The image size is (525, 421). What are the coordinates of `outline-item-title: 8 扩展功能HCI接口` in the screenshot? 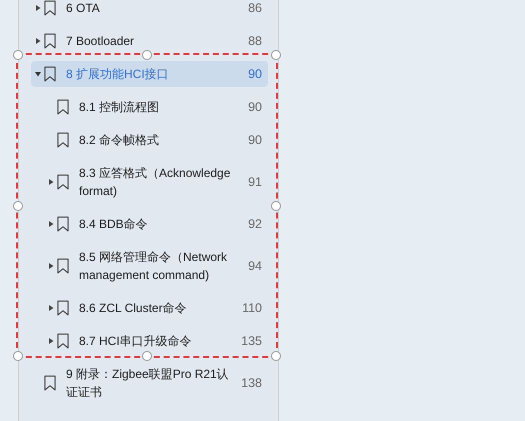 It's located at (118, 74).